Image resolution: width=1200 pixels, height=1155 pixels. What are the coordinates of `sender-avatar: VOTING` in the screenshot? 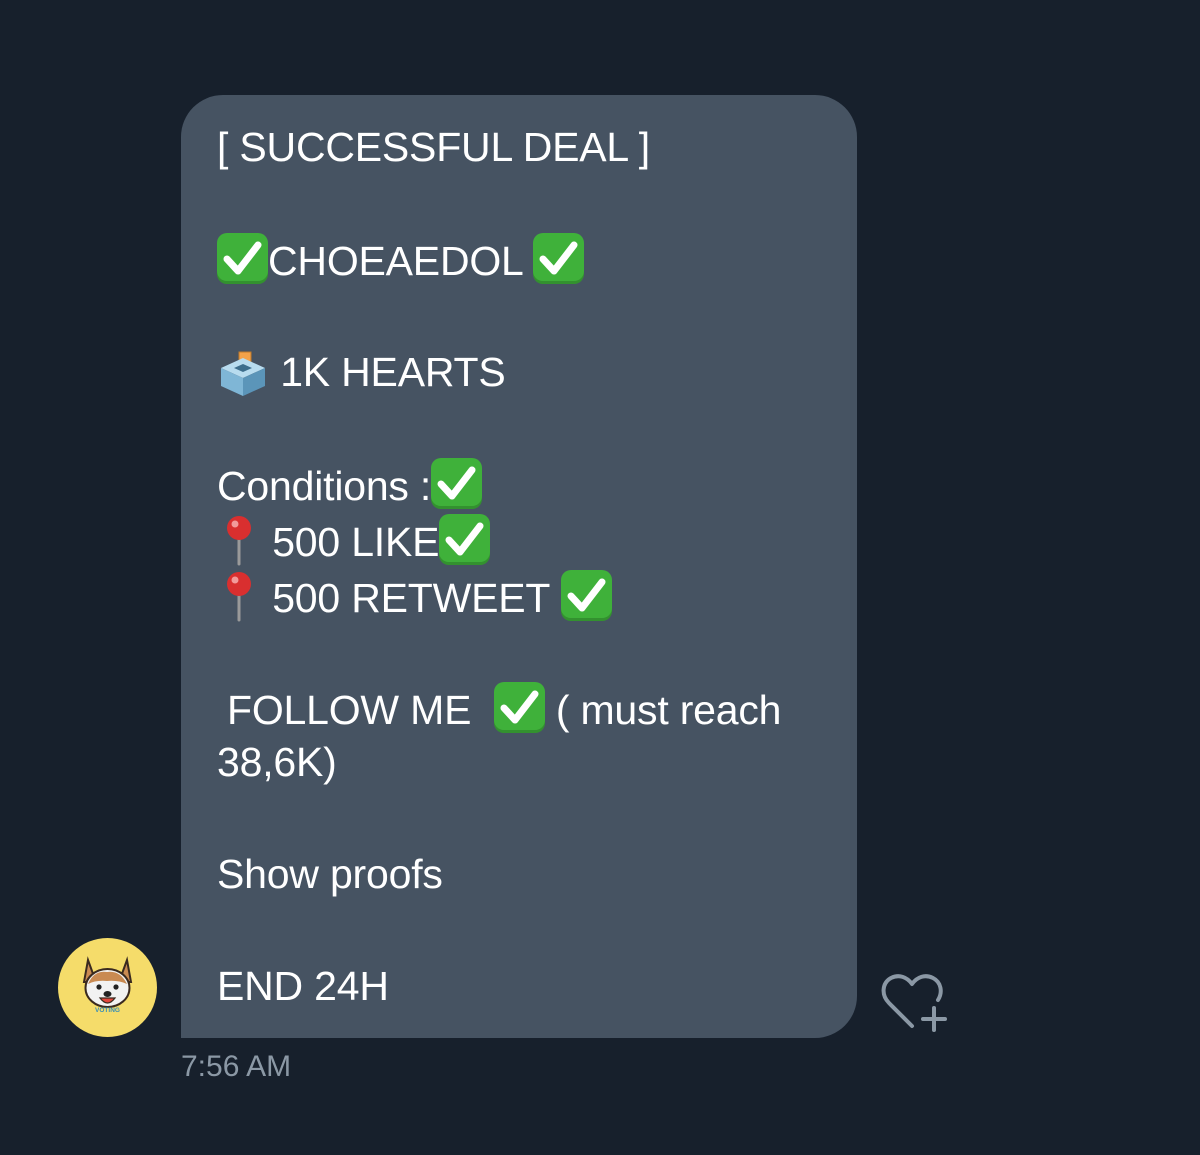 It's located at (107, 987).